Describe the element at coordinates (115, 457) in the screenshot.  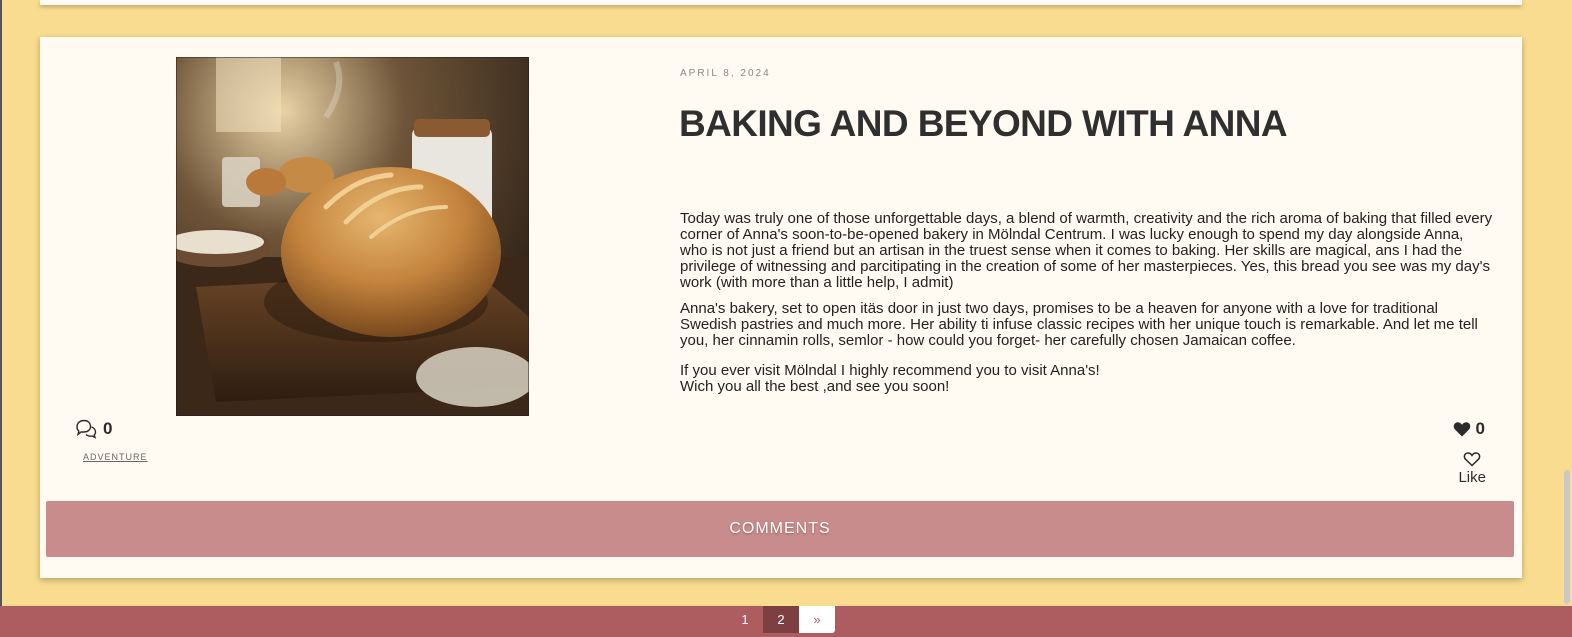
I see `category-link: ADVENTURE` at that location.